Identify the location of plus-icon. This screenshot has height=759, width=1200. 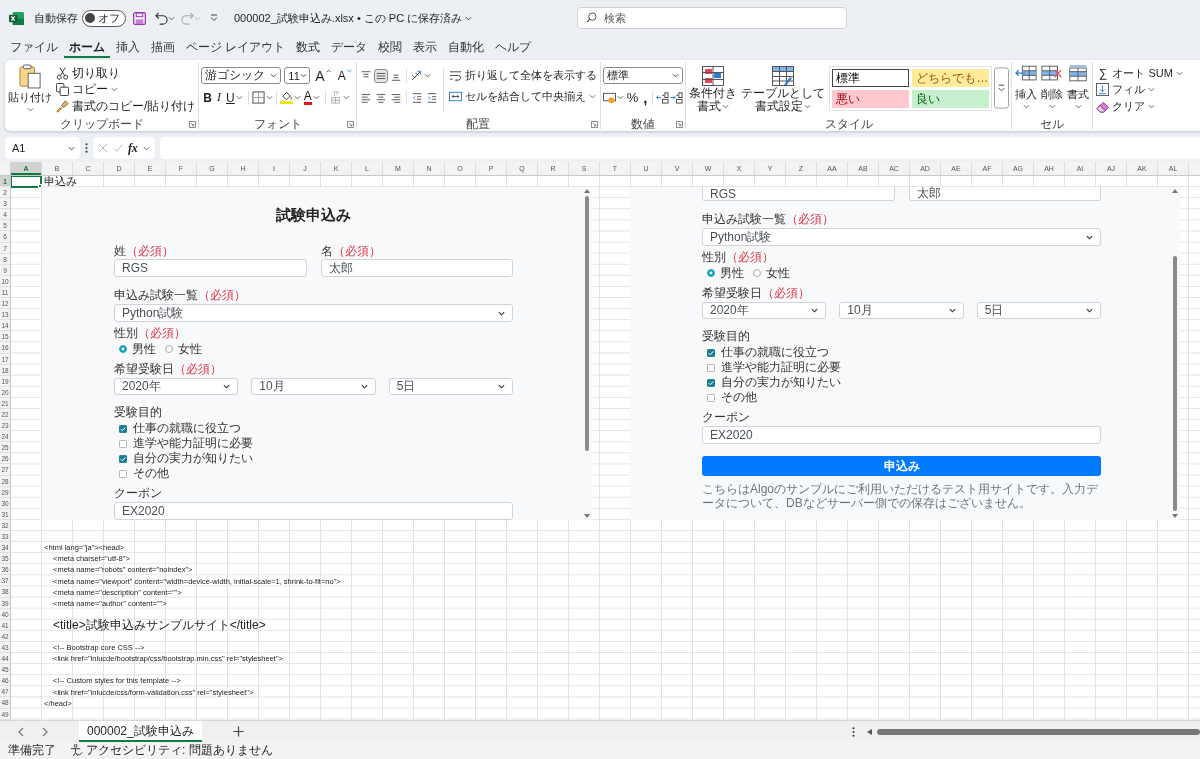
(238, 731).